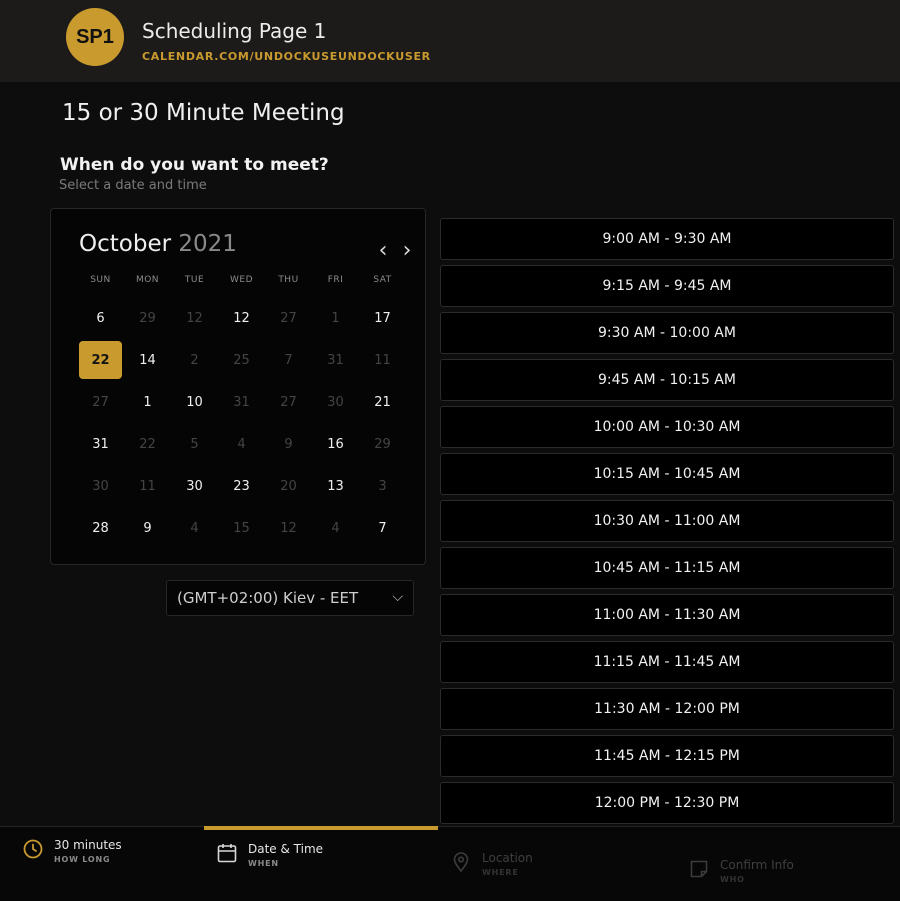 This screenshot has width=900, height=901. Describe the element at coordinates (667, 521) in the screenshot. I see `time-slot-button: 10:30 AM - 11:00 AM` at that location.